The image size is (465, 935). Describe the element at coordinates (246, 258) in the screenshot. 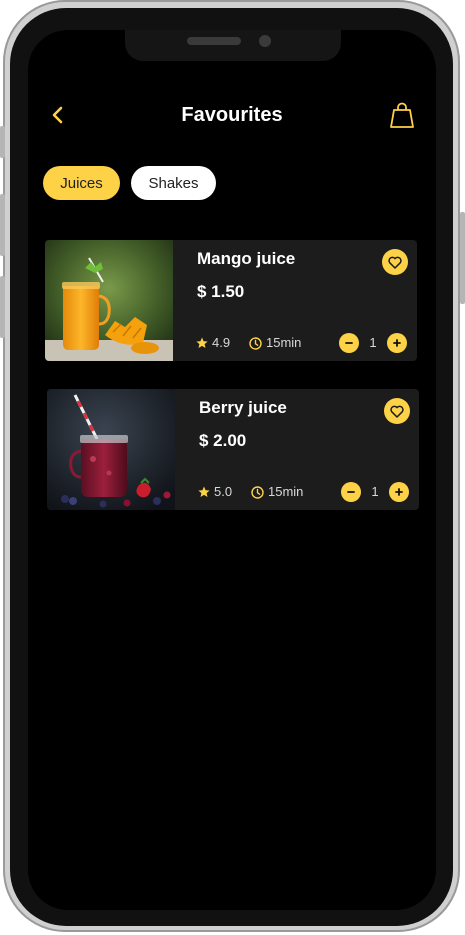

I see `product-name: Mango juice` at that location.